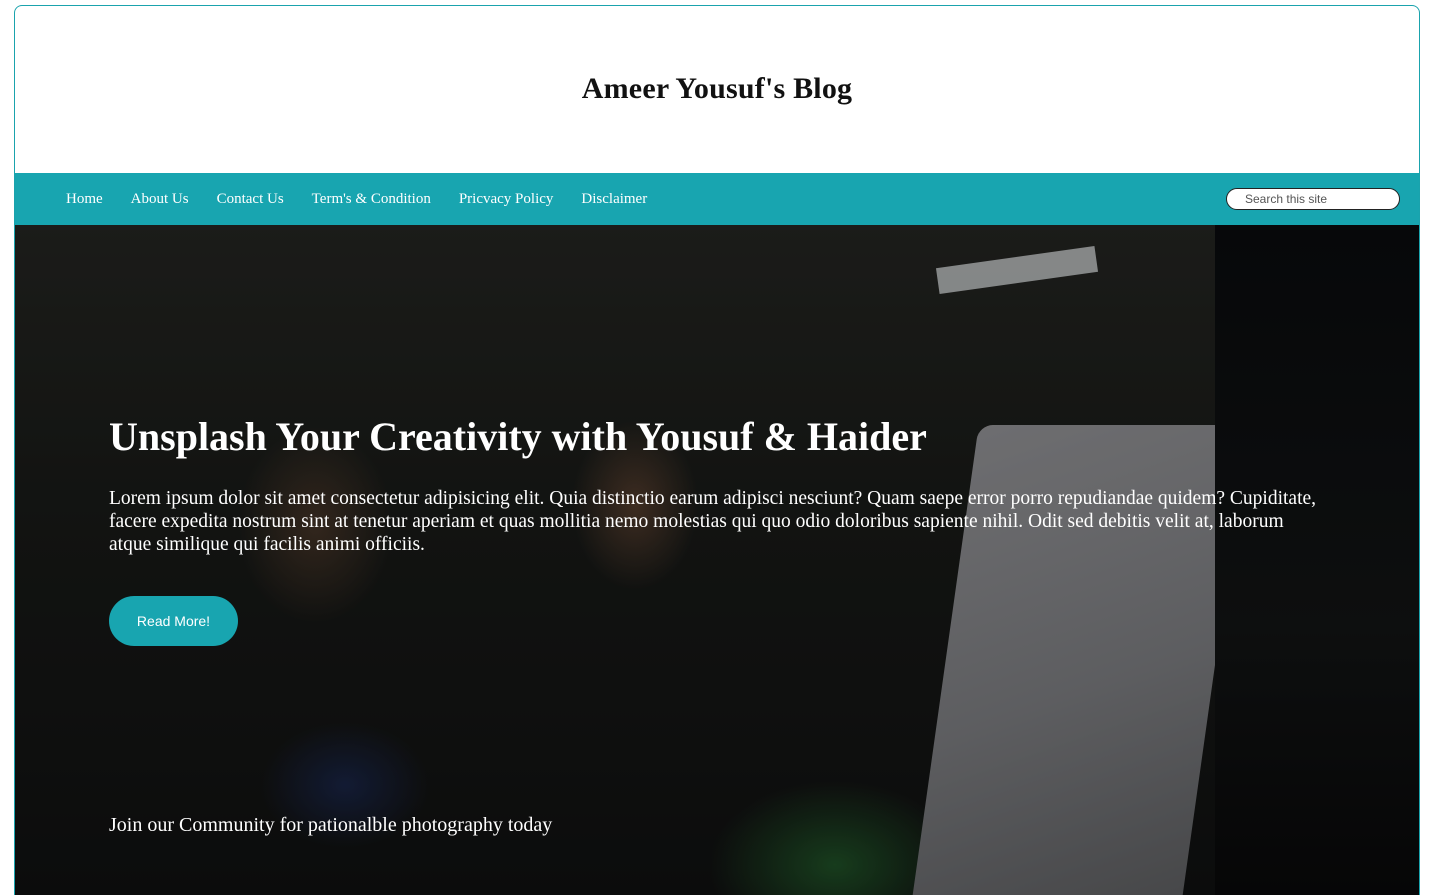 The width and height of the screenshot is (1434, 895). Describe the element at coordinates (173, 621) in the screenshot. I see `read-more-button: Read More!` at that location.